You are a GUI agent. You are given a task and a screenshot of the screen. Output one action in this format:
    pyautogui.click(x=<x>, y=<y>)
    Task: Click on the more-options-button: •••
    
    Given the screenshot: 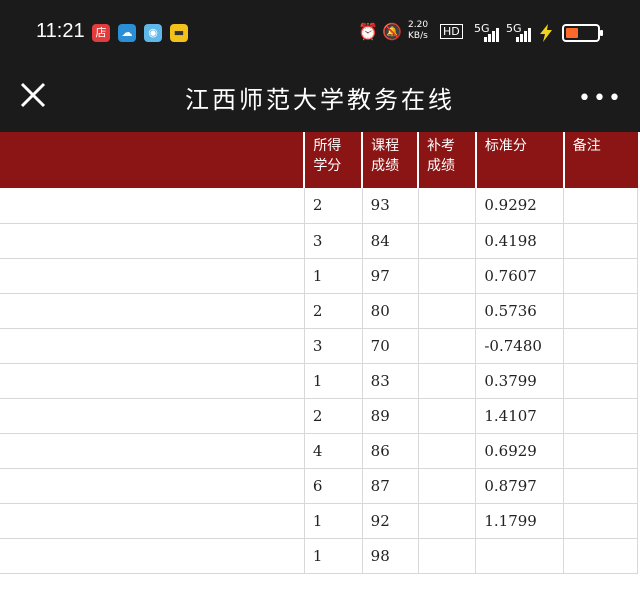 What is the action you would take?
    pyautogui.click(x=600, y=98)
    